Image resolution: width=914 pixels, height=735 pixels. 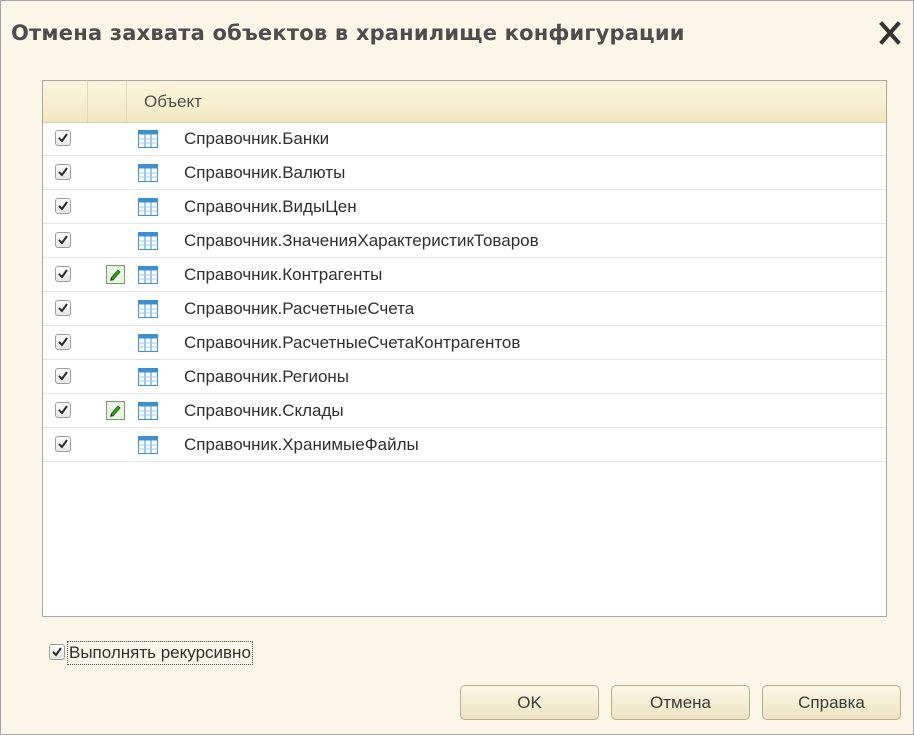 I want to click on row-object-label: Справочник.ЗначенияХарактеристикТоваров, so click(x=361, y=240).